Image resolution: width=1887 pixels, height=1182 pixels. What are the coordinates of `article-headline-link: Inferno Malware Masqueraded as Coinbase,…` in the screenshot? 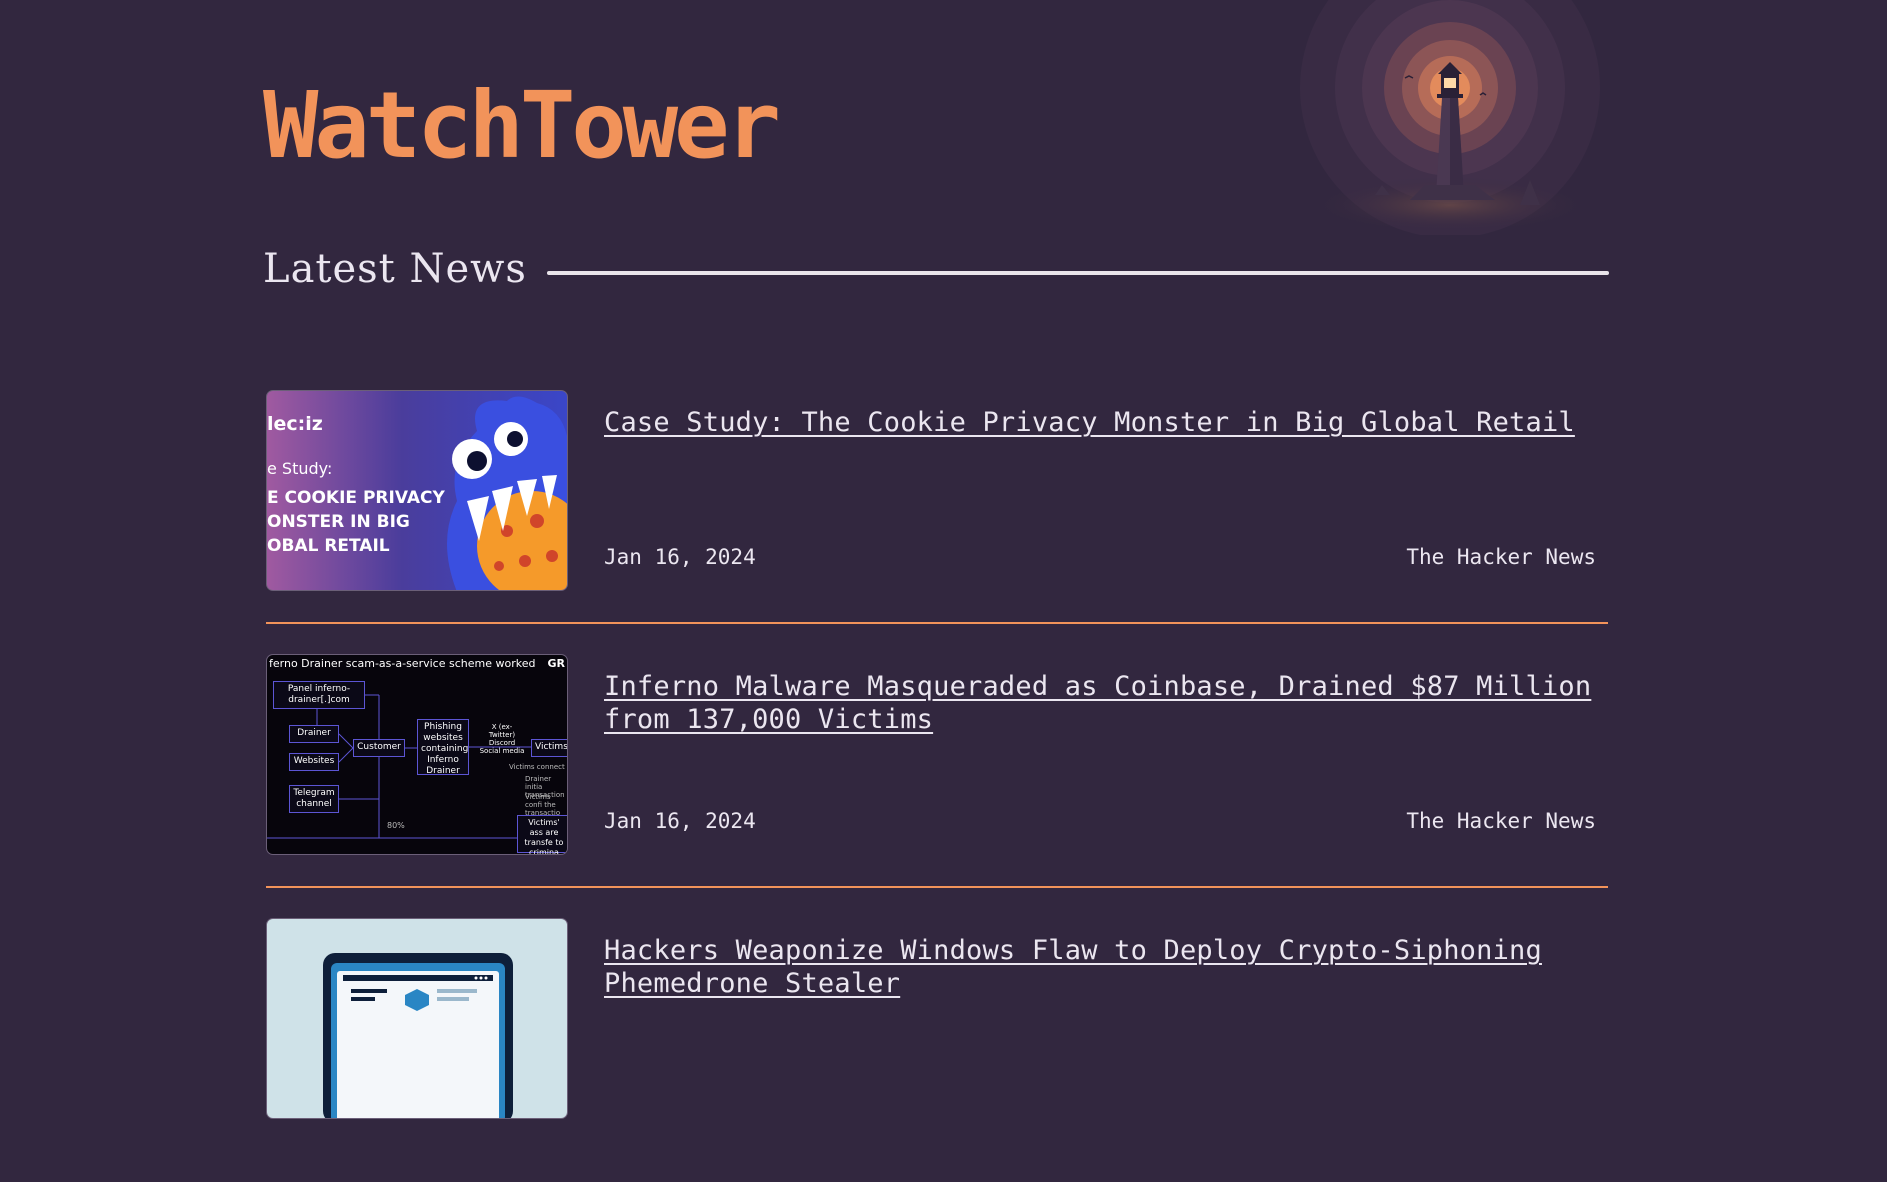 It's located at (1104, 703).